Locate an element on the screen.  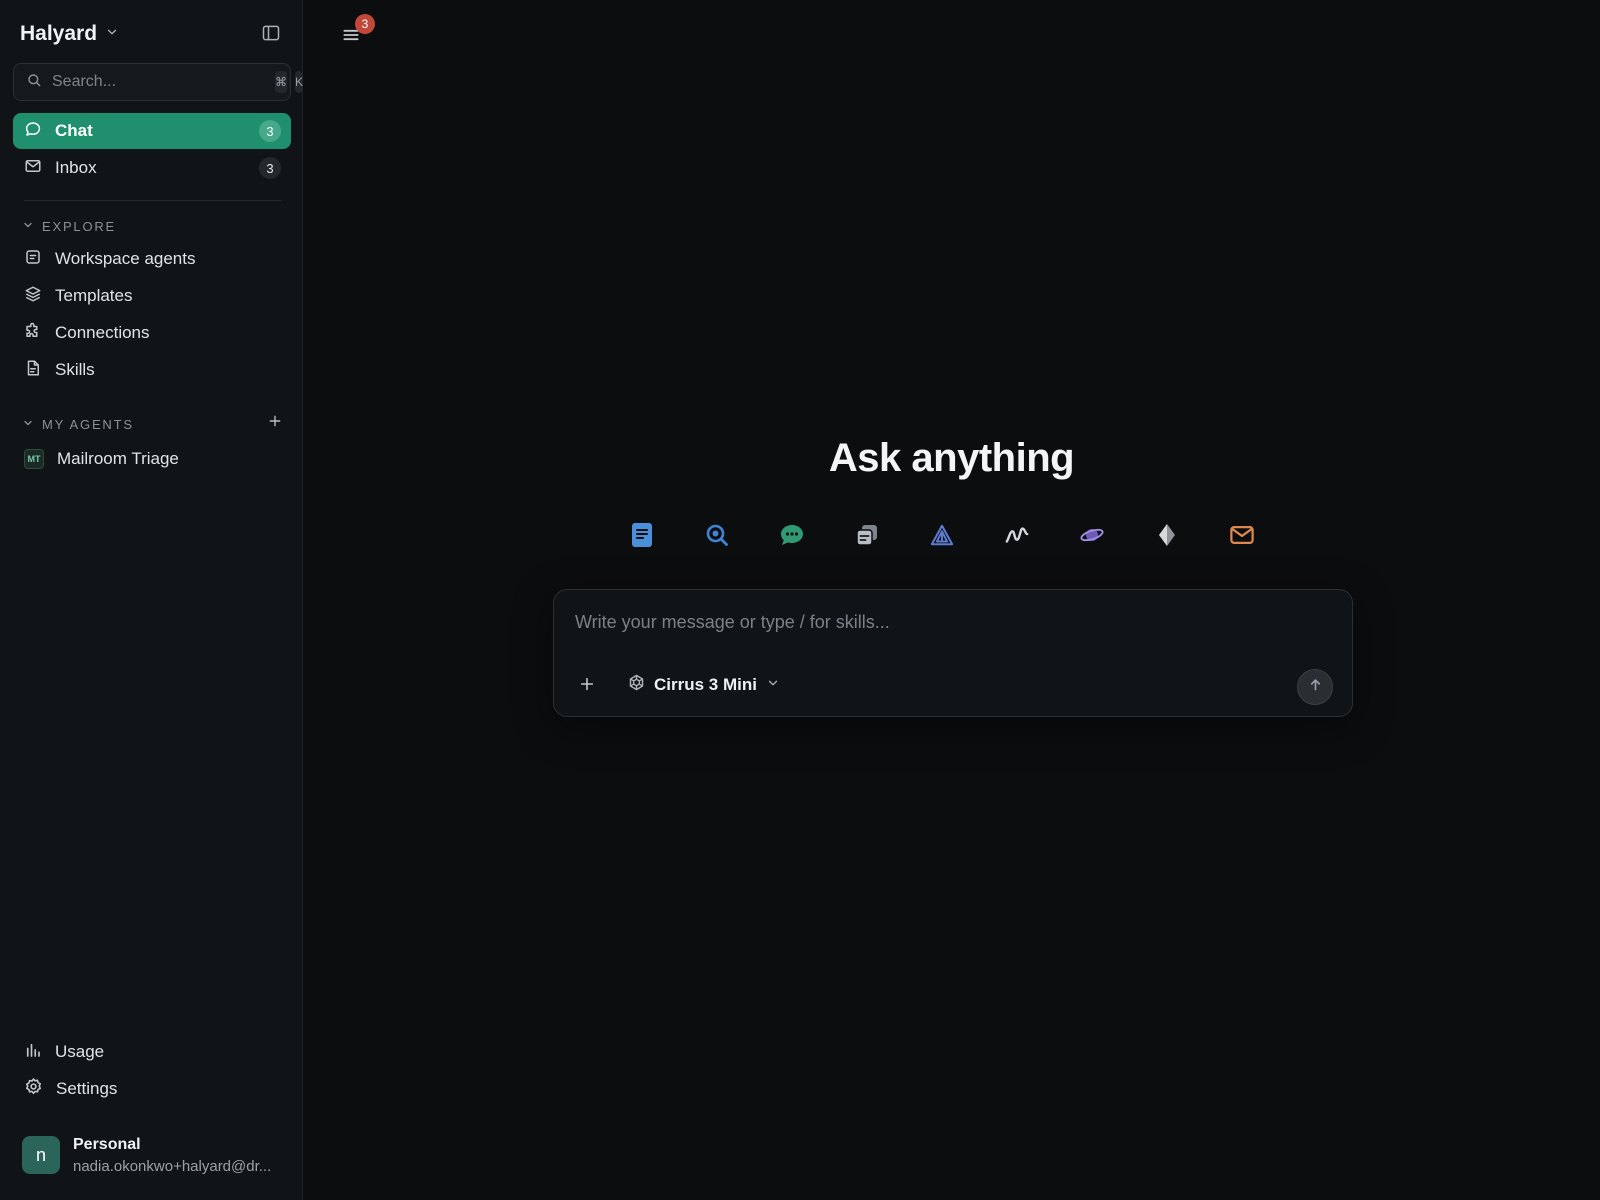
section-explore-header: EXPLORE is located at coordinates (69, 226).